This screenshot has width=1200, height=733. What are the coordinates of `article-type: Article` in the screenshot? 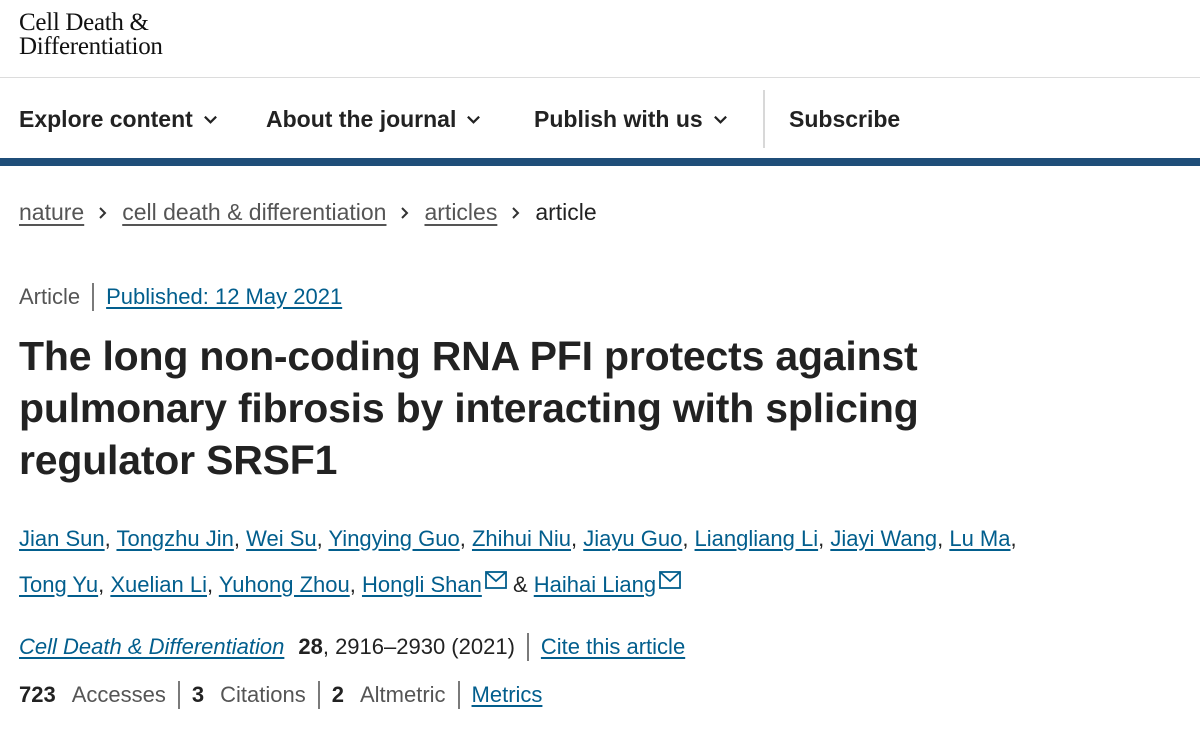 It's located at (50, 296).